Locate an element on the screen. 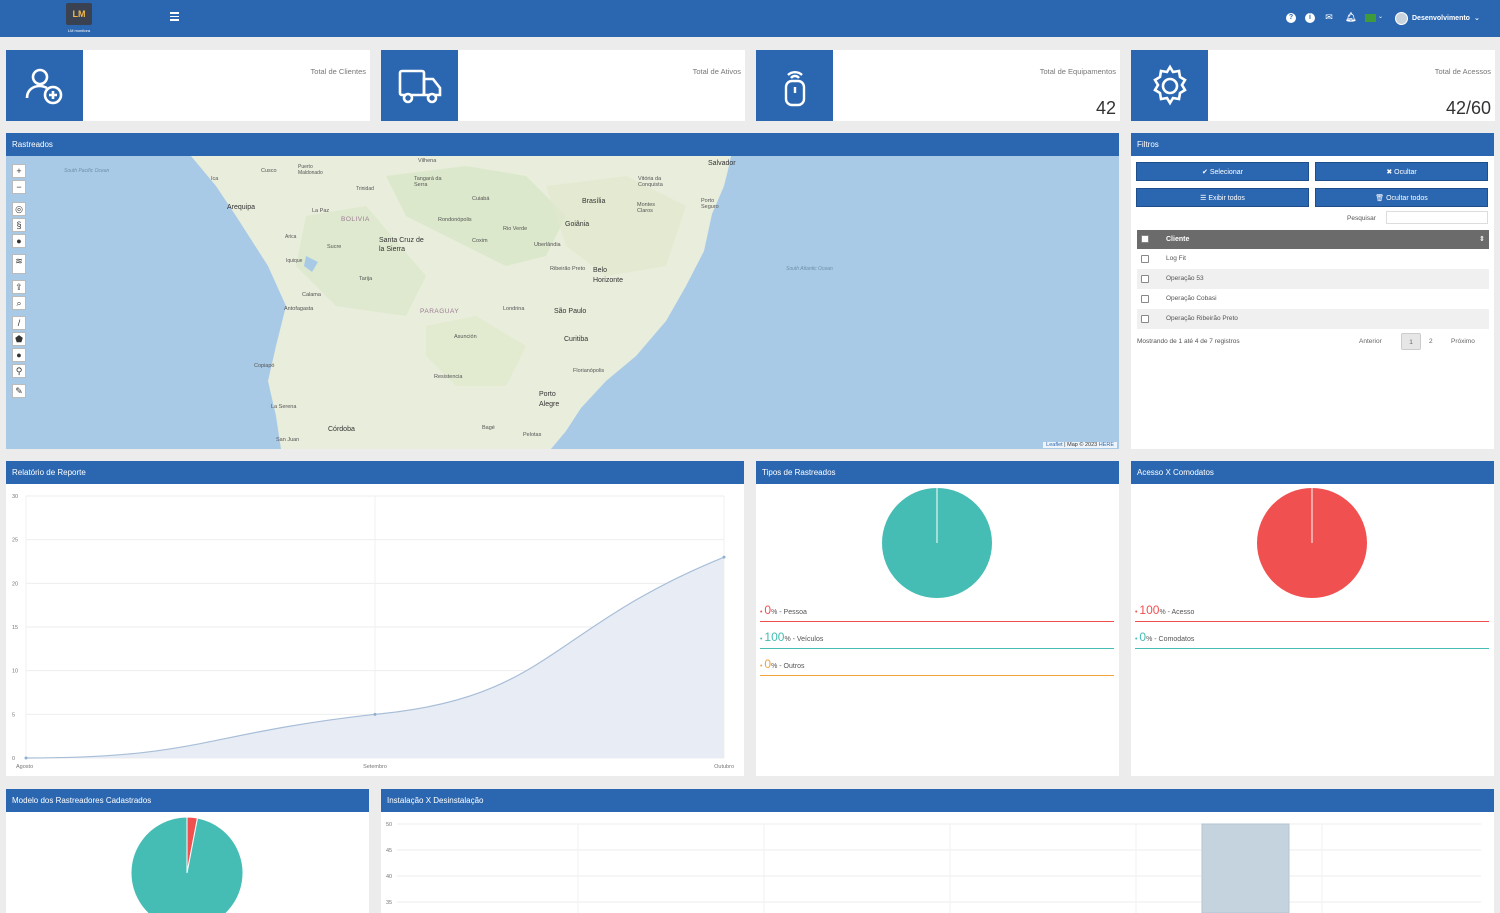 The width and height of the screenshot is (1500, 913). map-label: Tarija is located at coordinates (366, 279).